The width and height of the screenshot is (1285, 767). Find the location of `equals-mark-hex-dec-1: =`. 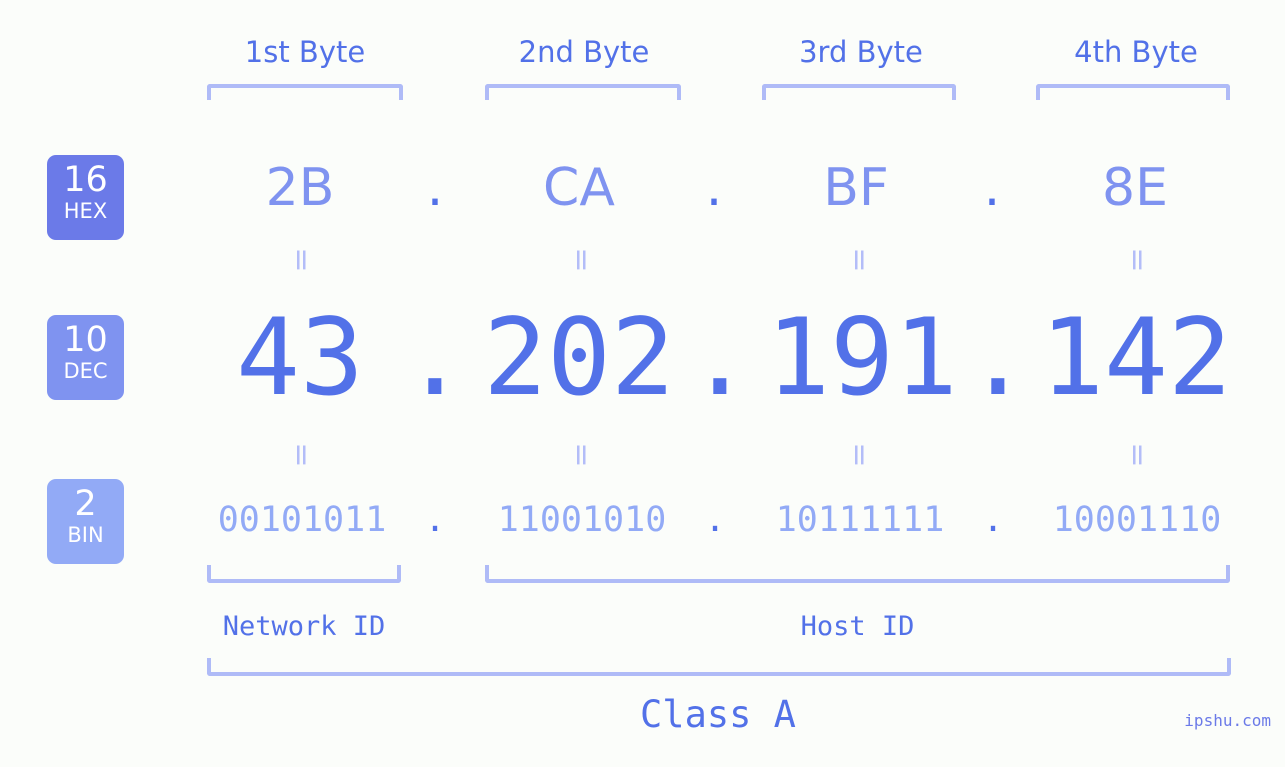

equals-mark-hex-dec-1: = is located at coordinates (301, 260).